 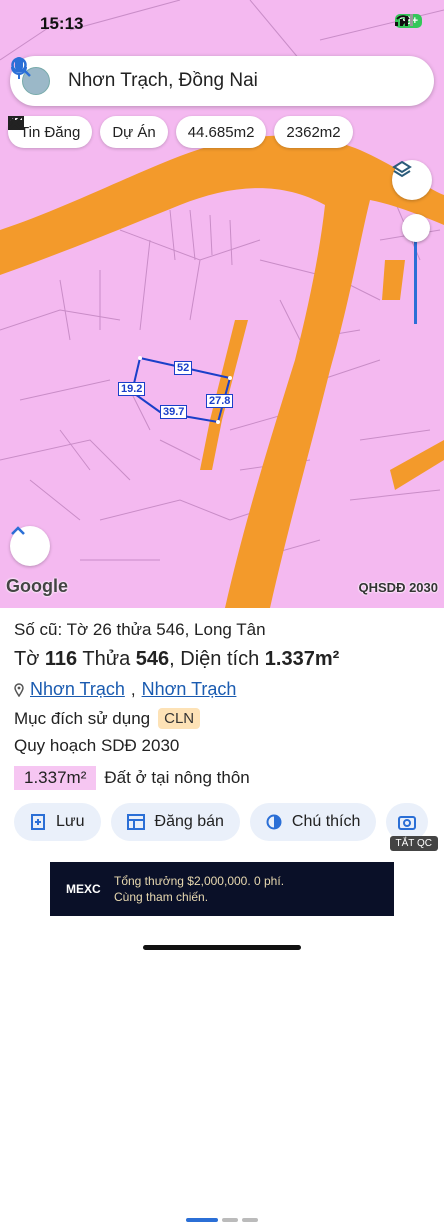 I want to click on legend-button: Chú thích, so click(x=313, y=822).